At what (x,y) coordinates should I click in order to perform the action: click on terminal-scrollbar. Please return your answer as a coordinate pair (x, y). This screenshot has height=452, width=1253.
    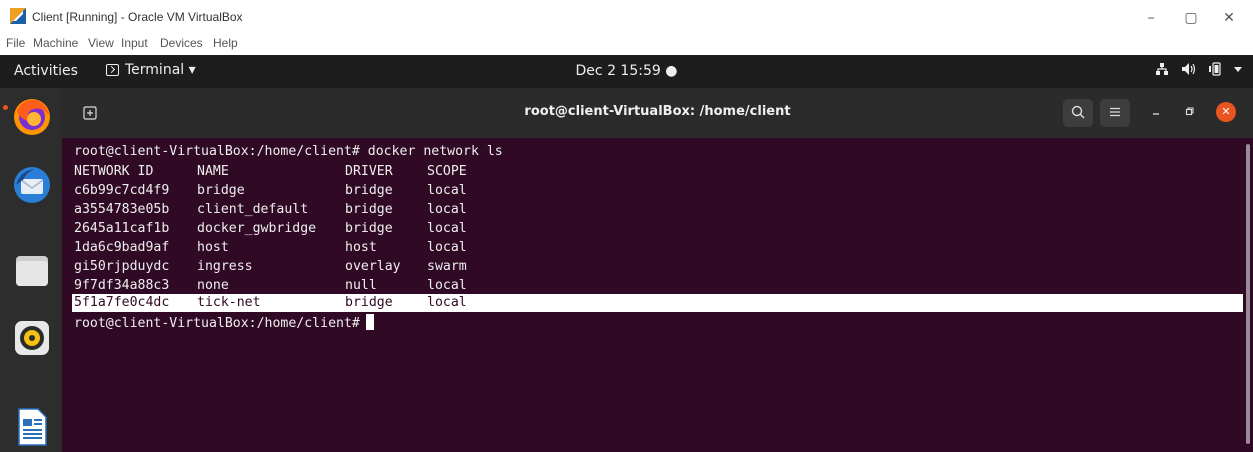
    Looking at the image, I should click on (1248, 294).